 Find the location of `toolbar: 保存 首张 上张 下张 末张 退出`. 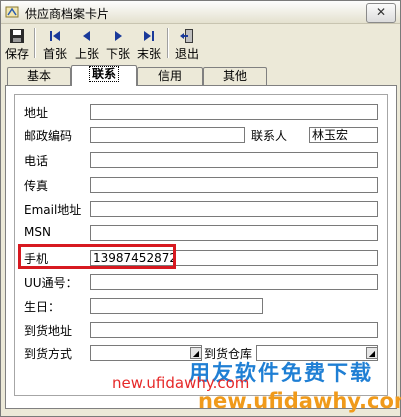

toolbar: 保存 首张 上张 下张 末张 退出 is located at coordinates (200, 43).